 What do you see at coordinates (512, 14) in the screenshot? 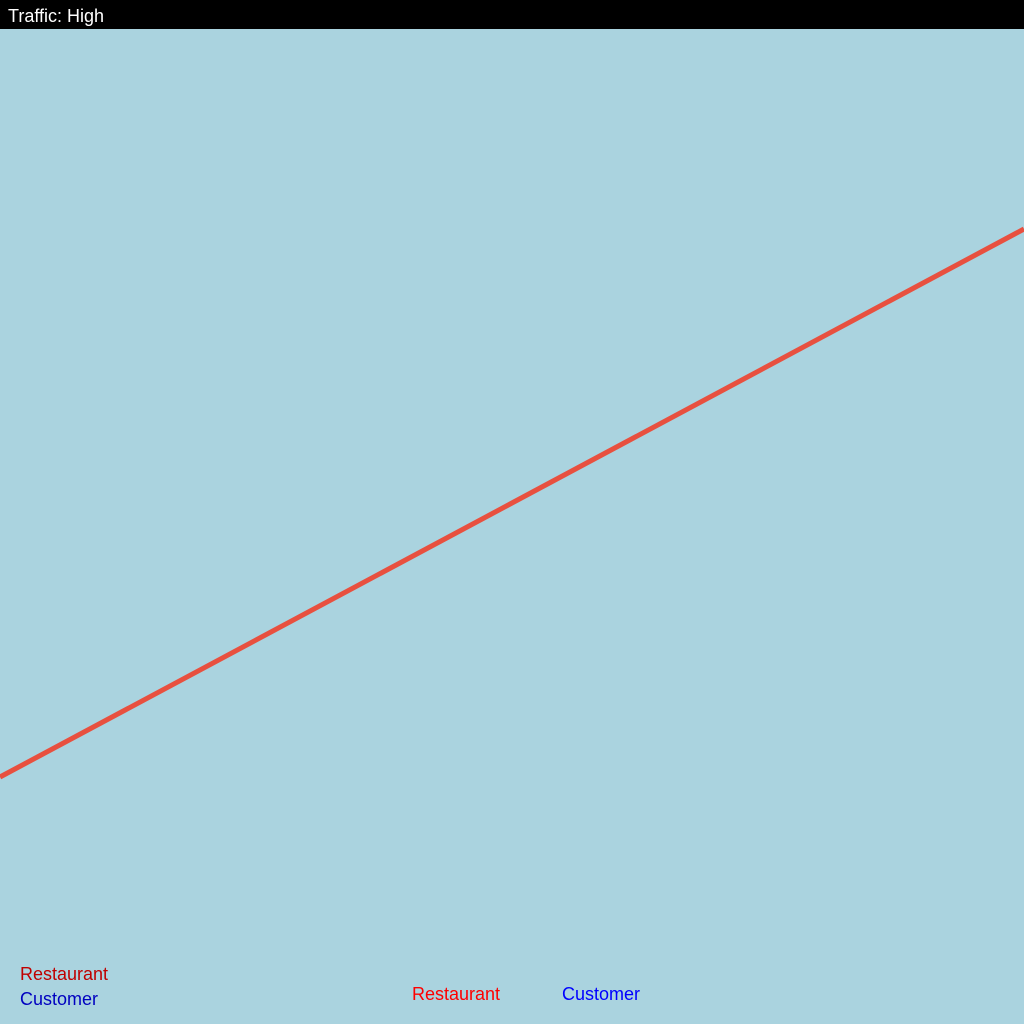
I see `traffic-status-bar: Traffic: High` at bounding box center [512, 14].